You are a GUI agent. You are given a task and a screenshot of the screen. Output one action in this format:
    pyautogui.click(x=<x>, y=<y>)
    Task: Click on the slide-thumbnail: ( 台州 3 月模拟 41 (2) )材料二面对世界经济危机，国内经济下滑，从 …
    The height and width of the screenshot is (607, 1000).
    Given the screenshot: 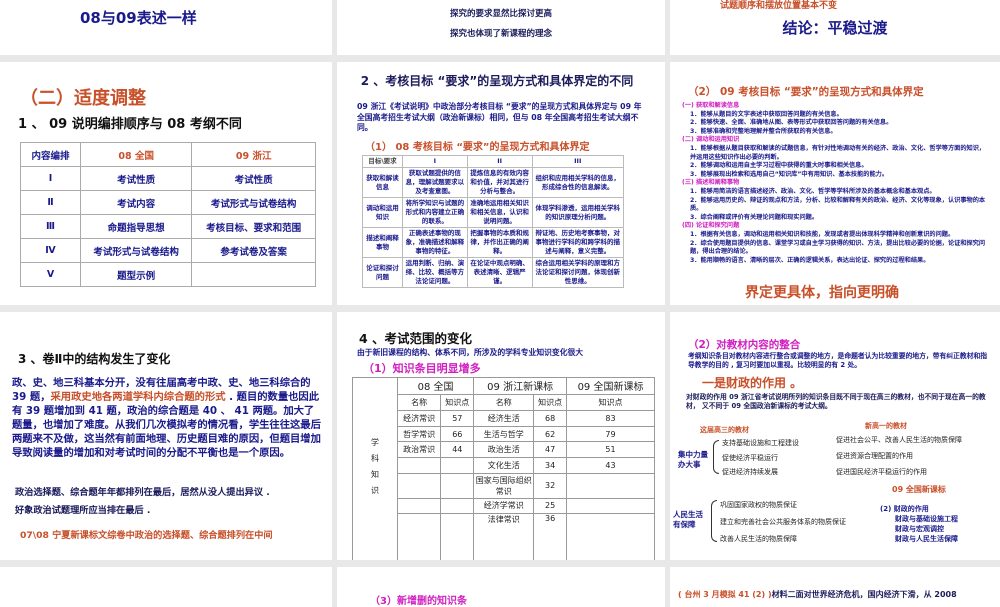 What is the action you would take?
    pyautogui.click(x=835, y=587)
    